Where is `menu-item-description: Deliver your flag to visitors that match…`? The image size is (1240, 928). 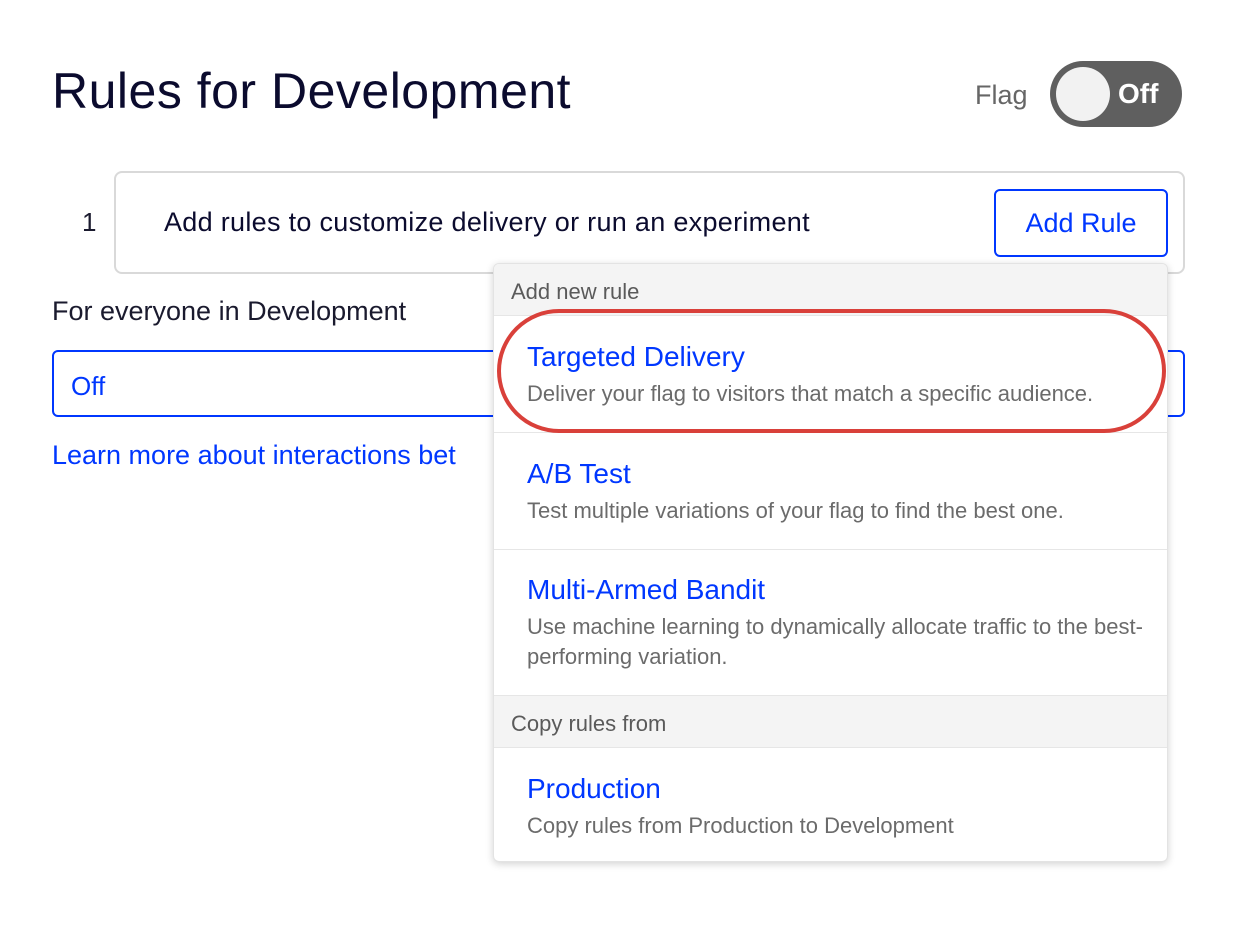
menu-item-description: Deliver your flag to visitors that match… is located at coordinates (810, 393).